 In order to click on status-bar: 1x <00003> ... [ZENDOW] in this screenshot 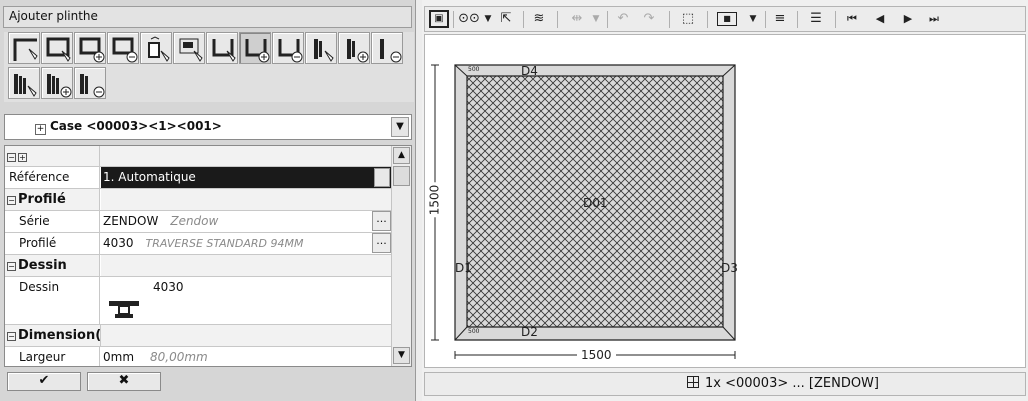, I will do `click(725, 384)`.